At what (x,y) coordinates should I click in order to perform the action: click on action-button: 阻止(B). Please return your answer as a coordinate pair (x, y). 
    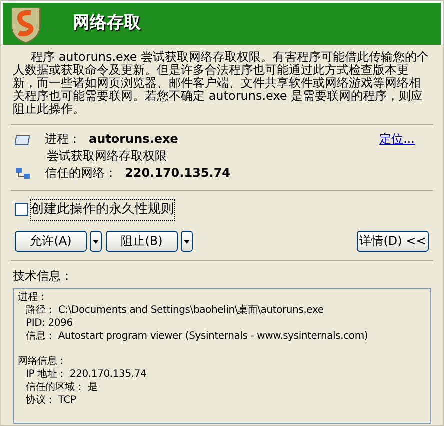
    Looking at the image, I should click on (142, 241).